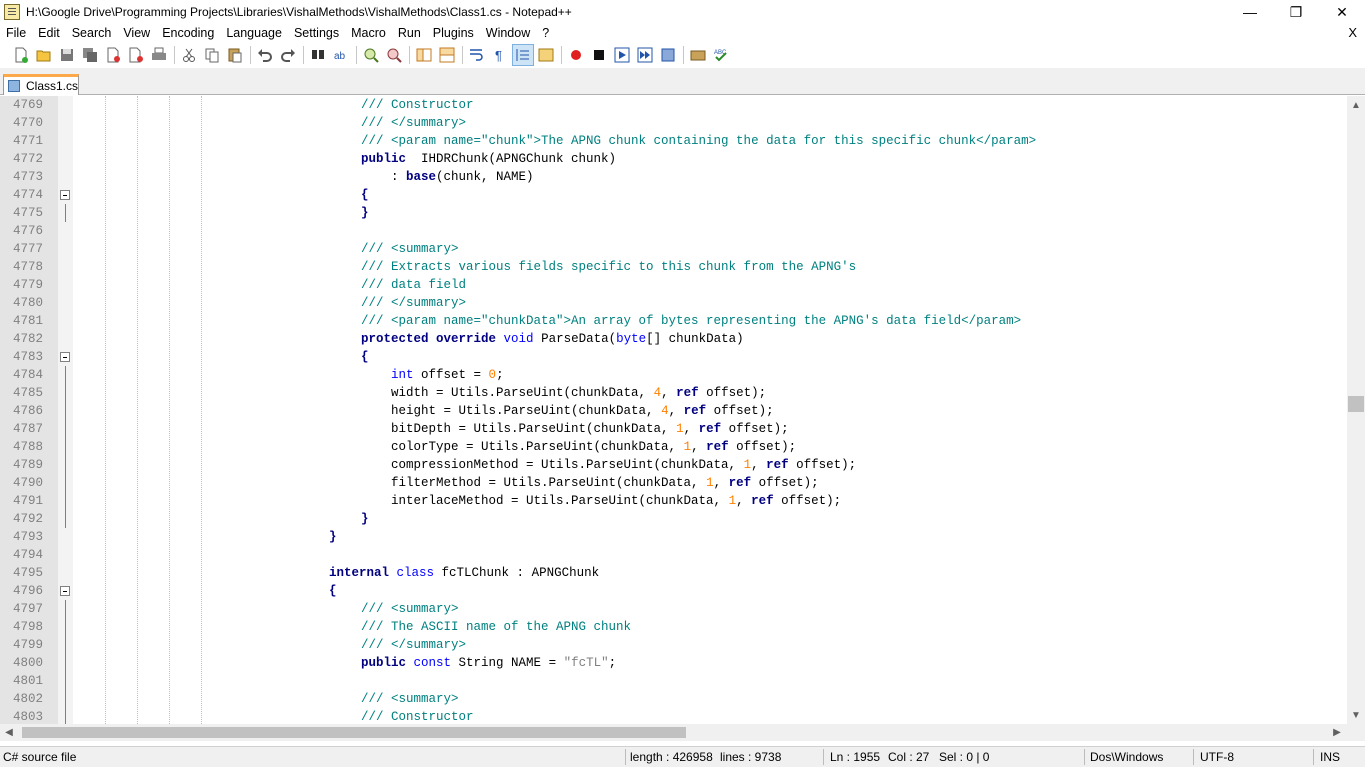  Describe the element at coordinates (447, 55) in the screenshot. I see `sync-horizontal-icon` at that location.